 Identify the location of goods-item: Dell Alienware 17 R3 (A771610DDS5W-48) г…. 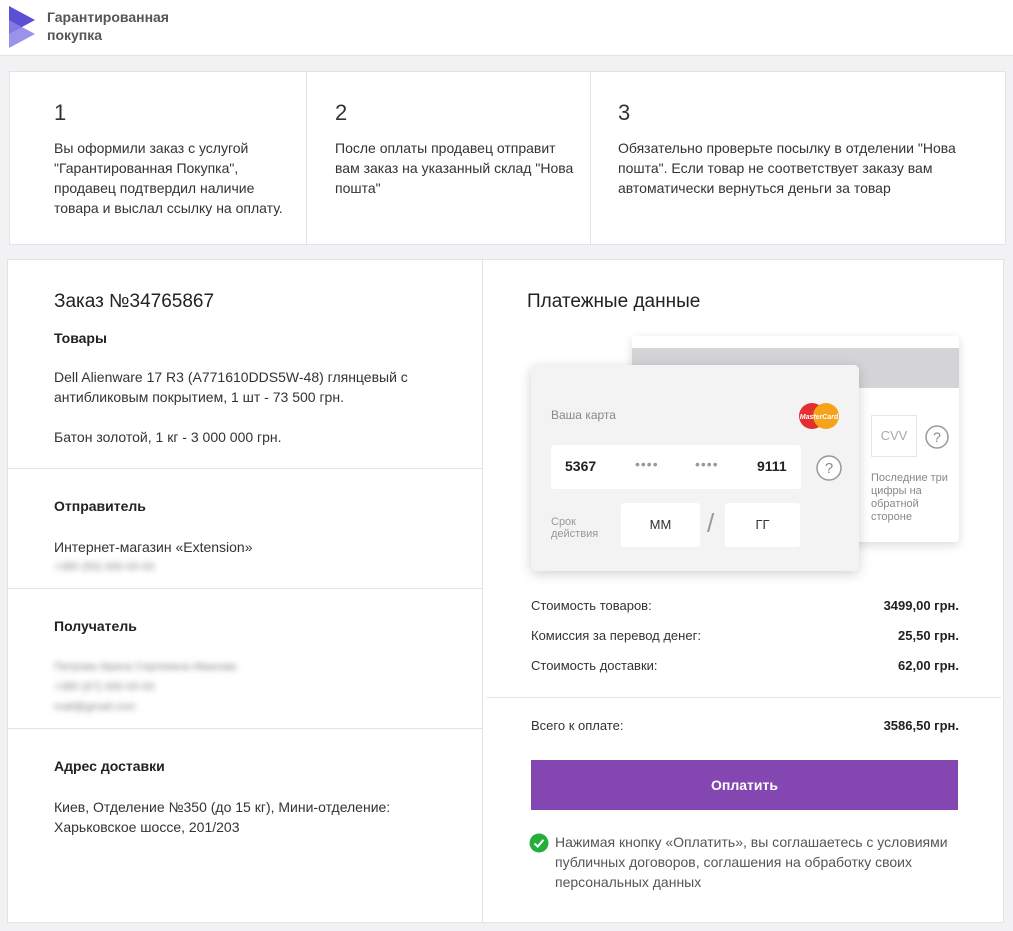
(231, 387).